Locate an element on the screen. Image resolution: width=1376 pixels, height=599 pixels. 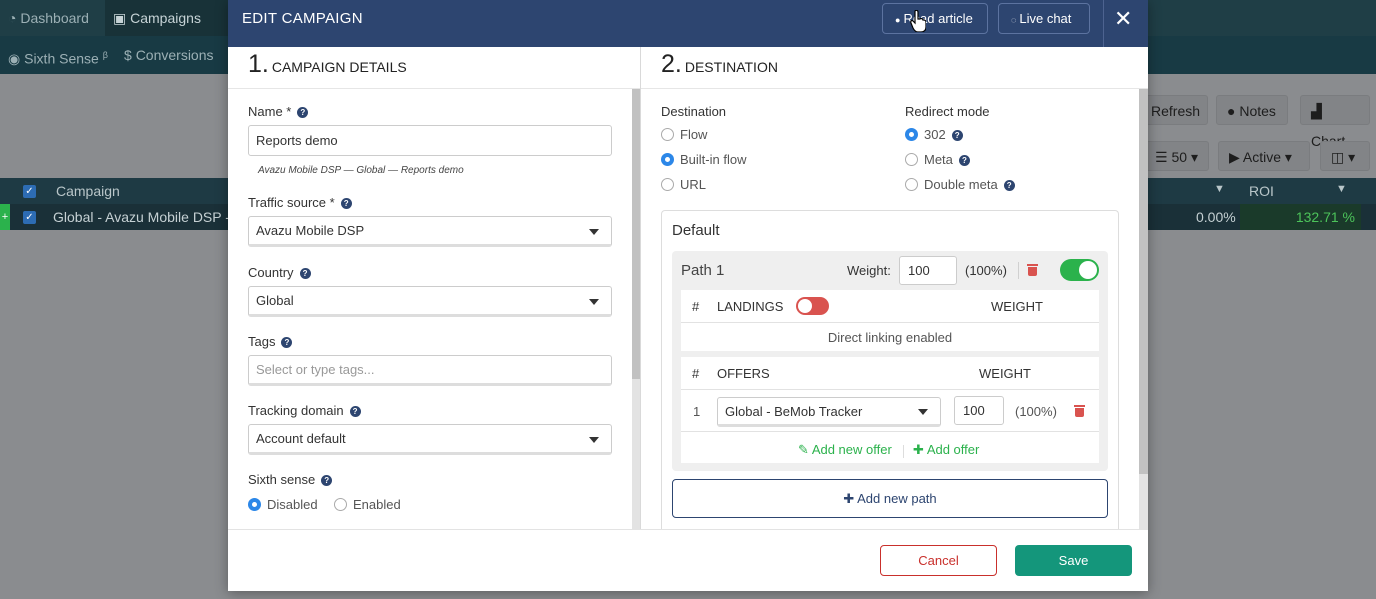
offer-select: Global - BeMob Tracker is located at coordinates (829, 412).